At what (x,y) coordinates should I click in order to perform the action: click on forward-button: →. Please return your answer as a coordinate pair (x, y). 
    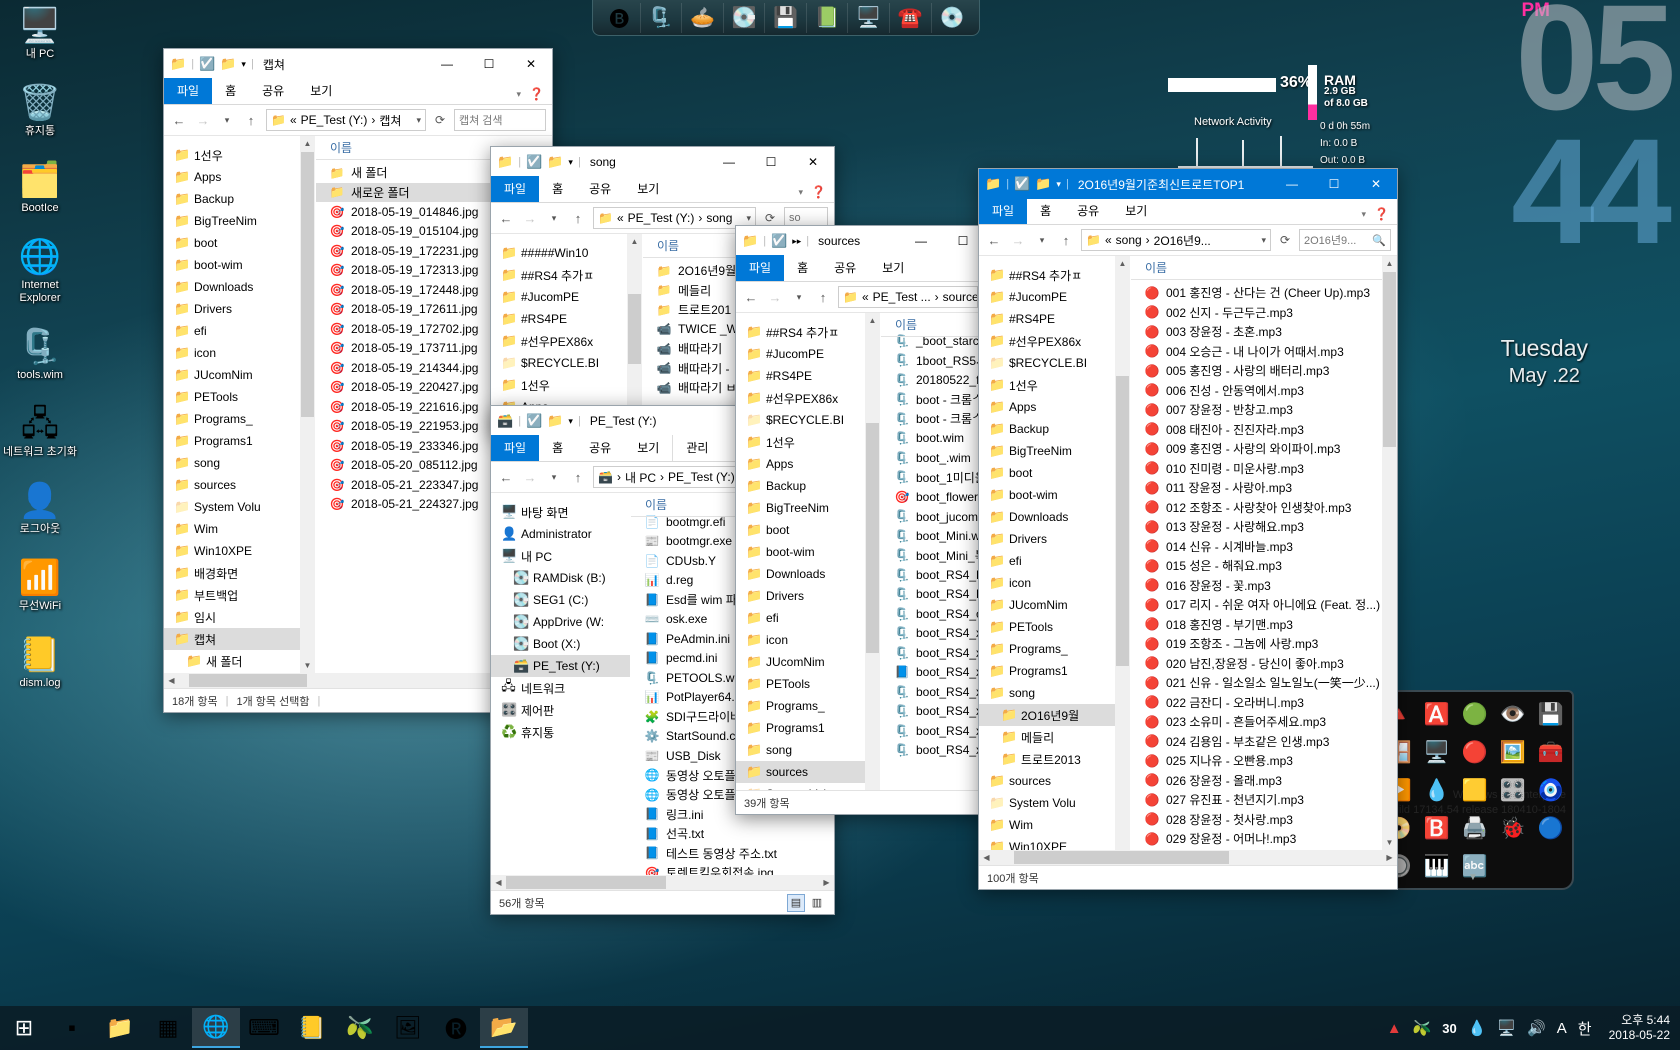
    Looking at the image, I should click on (1018, 240).